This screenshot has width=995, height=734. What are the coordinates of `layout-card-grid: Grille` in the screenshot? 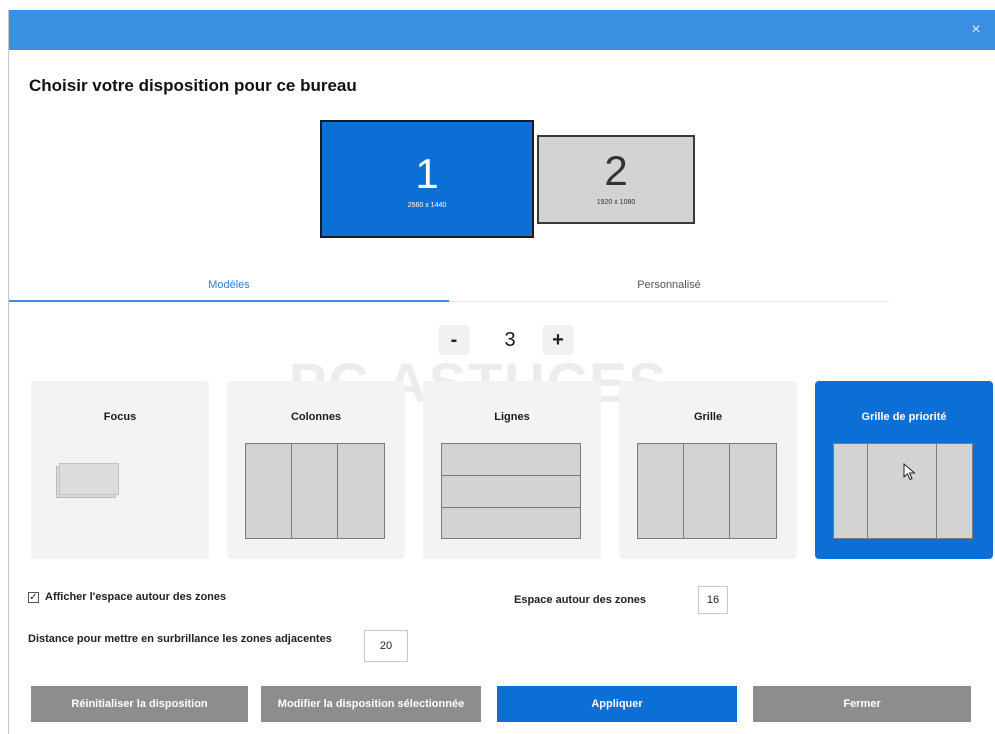 It's located at (708, 470).